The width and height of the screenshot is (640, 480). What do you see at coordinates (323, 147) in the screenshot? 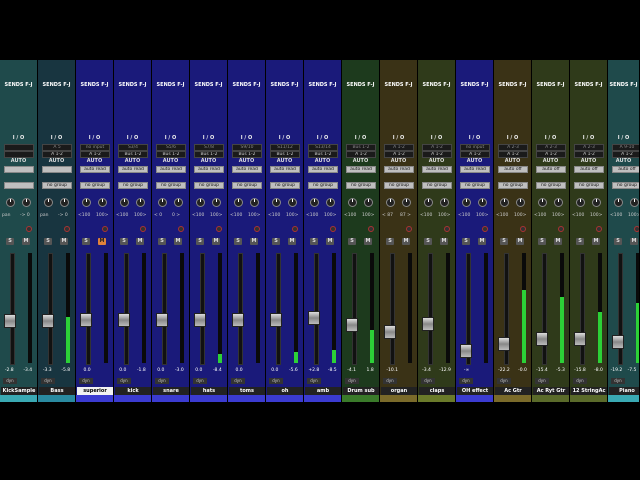
I see `input-selector: S13/14` at bounding box center [323, 147].